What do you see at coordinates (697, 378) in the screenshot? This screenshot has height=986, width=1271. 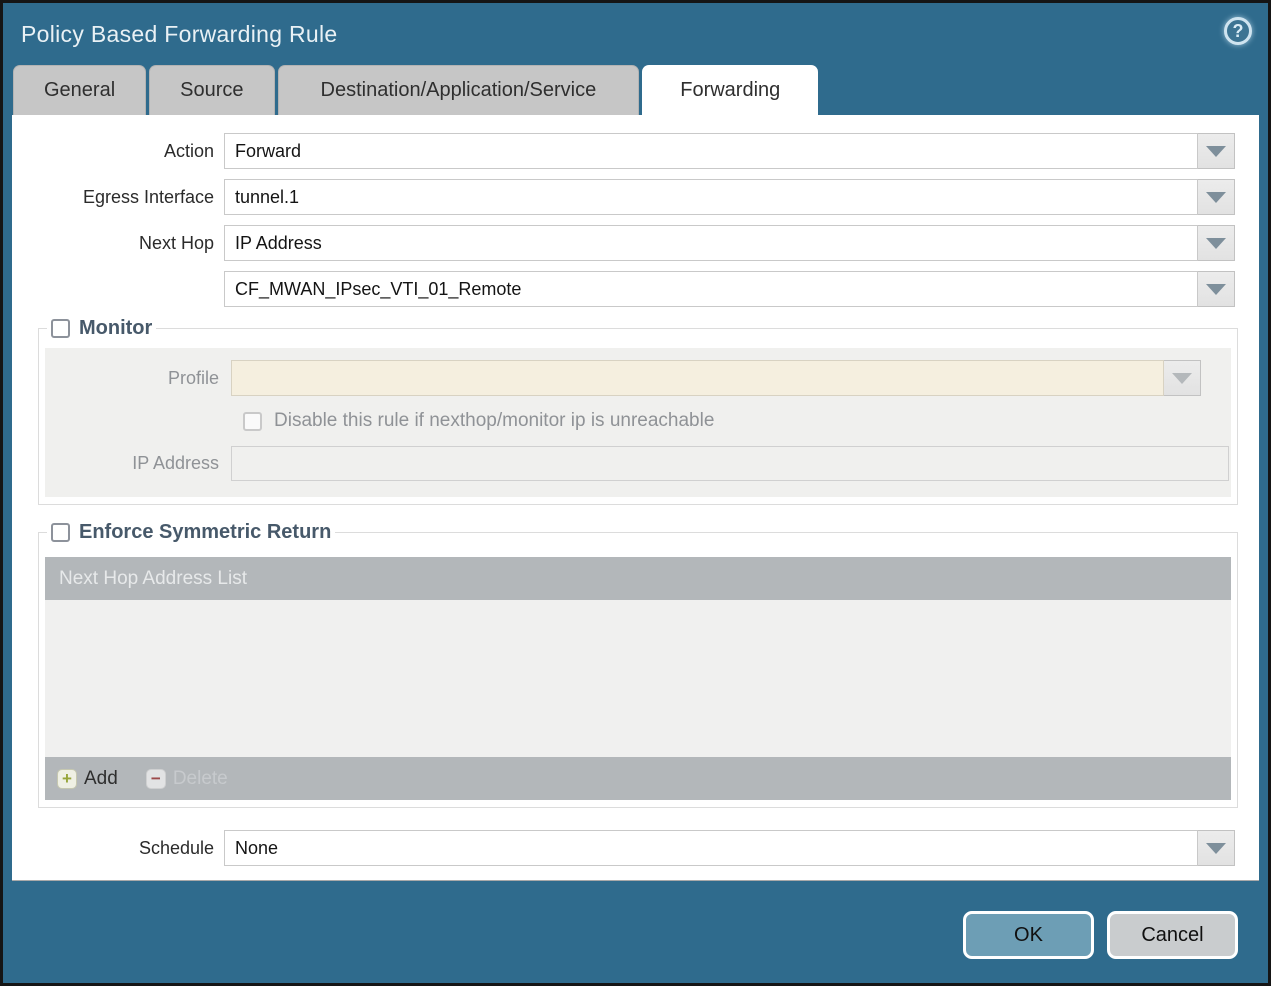 I see `profile-input` at bounding box center [697, 378].